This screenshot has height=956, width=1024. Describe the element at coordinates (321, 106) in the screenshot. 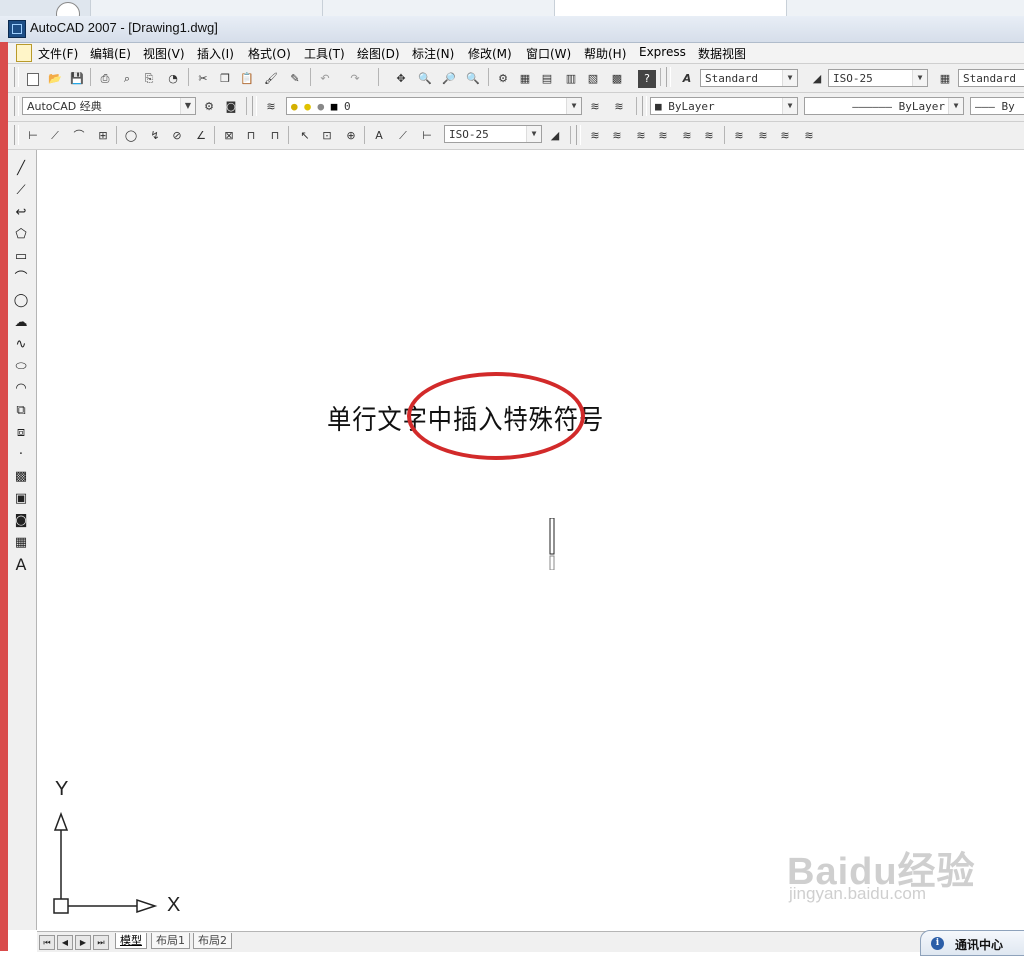

I see `lock-icon: ●` at that location.